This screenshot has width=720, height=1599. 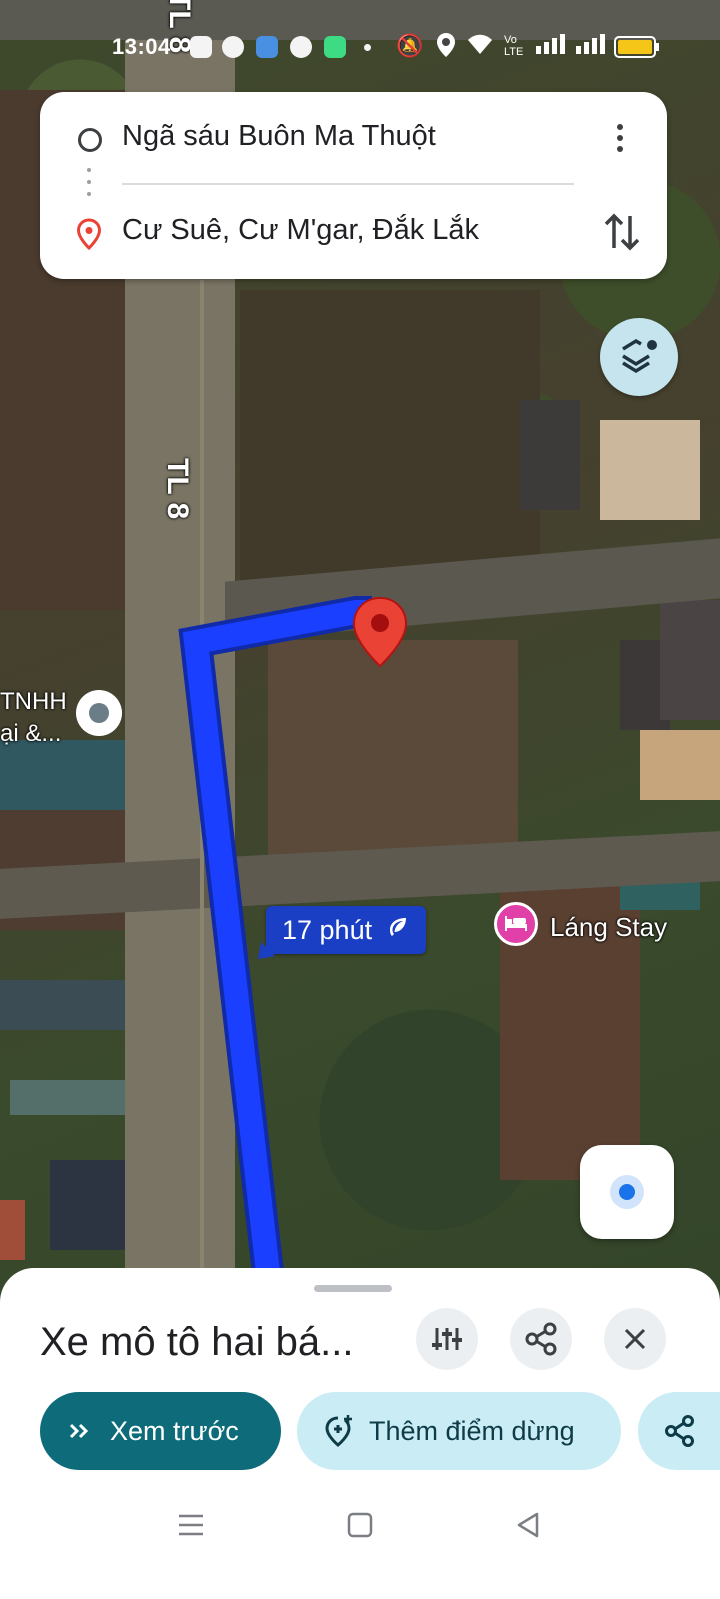 I want to click on close-button, so click(x=635, y=1339).